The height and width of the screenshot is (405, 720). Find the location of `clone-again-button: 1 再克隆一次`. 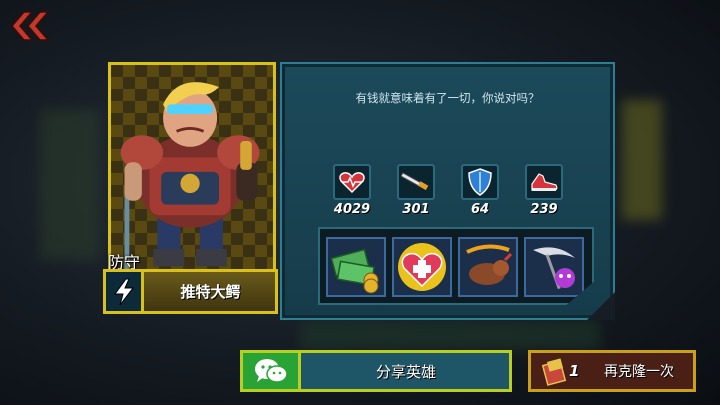

clone-again-button: 1 再克隆一次 is located at coordinates (612, 371).